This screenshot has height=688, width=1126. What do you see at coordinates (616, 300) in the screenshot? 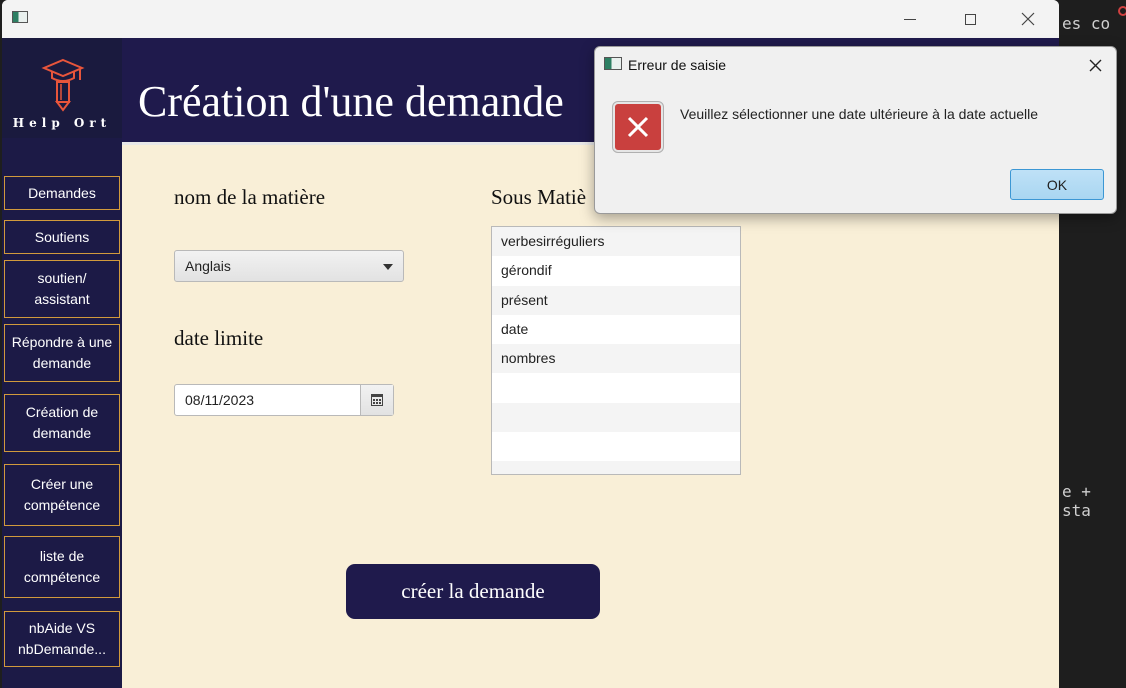
I see `list-item: présent` at bounding box center [616, 300].